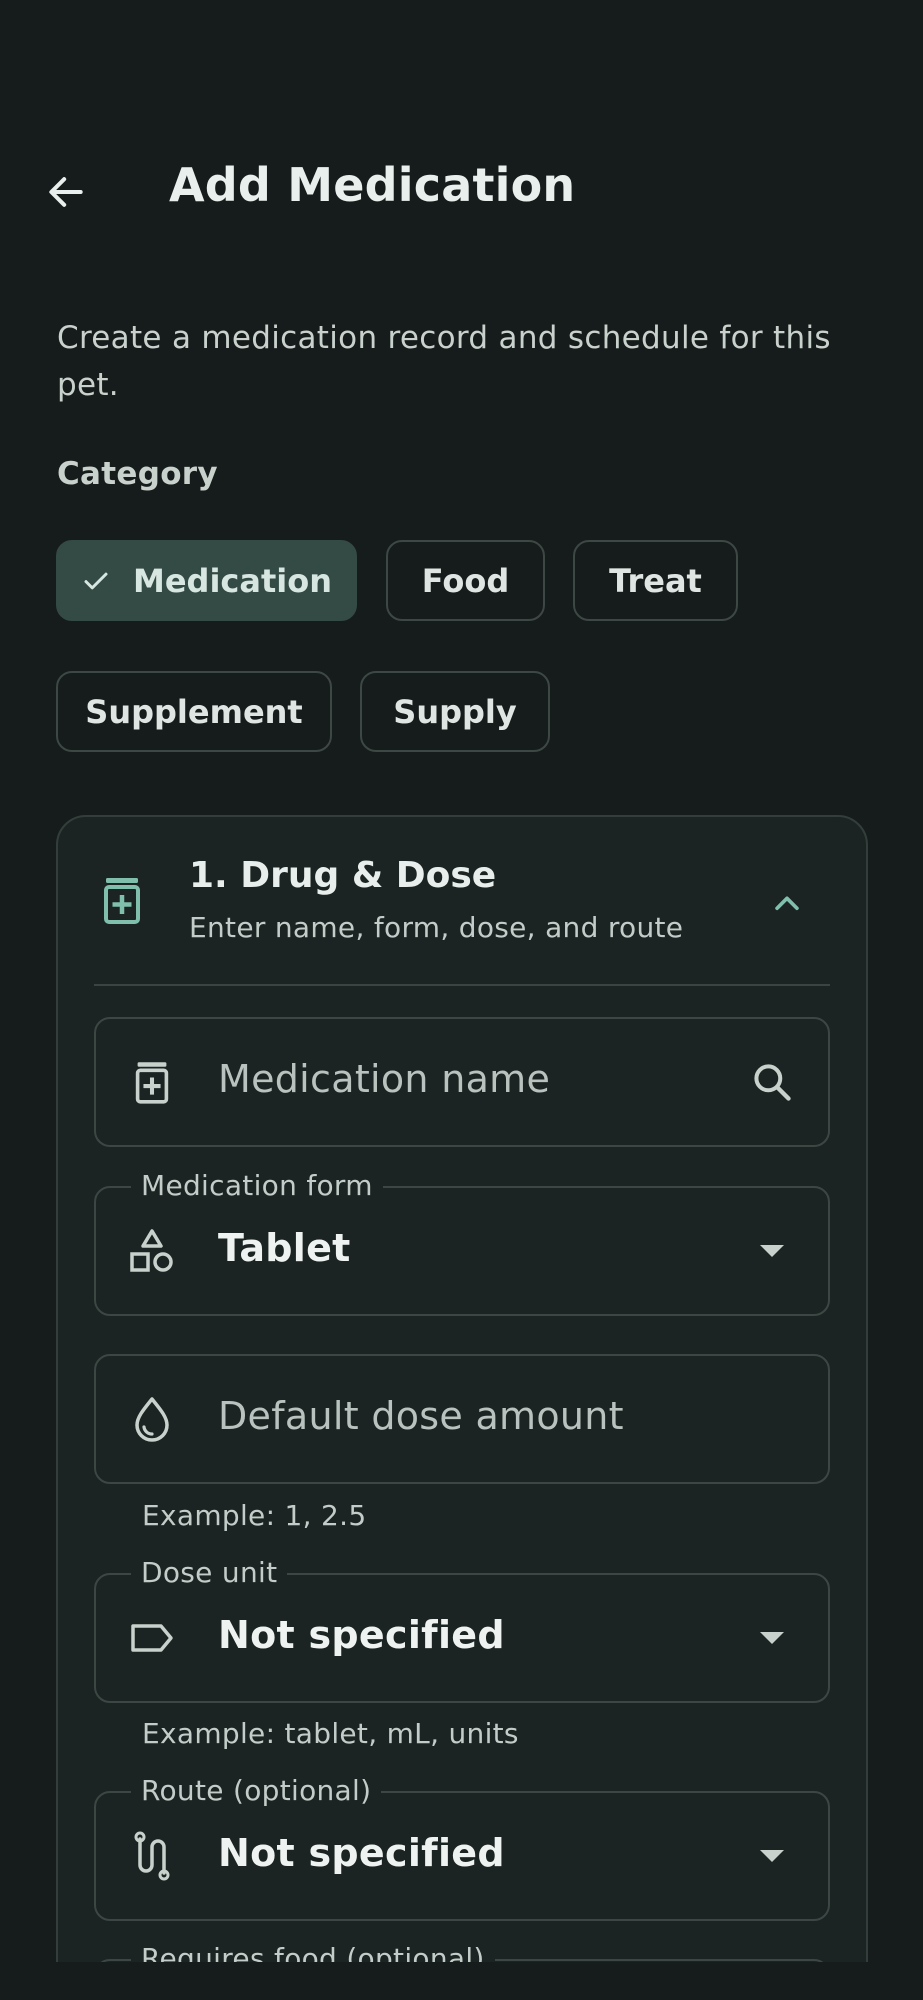  Describe the element at coordinates (772, 1082) in the screenshot. I see `search-icon` at that location.